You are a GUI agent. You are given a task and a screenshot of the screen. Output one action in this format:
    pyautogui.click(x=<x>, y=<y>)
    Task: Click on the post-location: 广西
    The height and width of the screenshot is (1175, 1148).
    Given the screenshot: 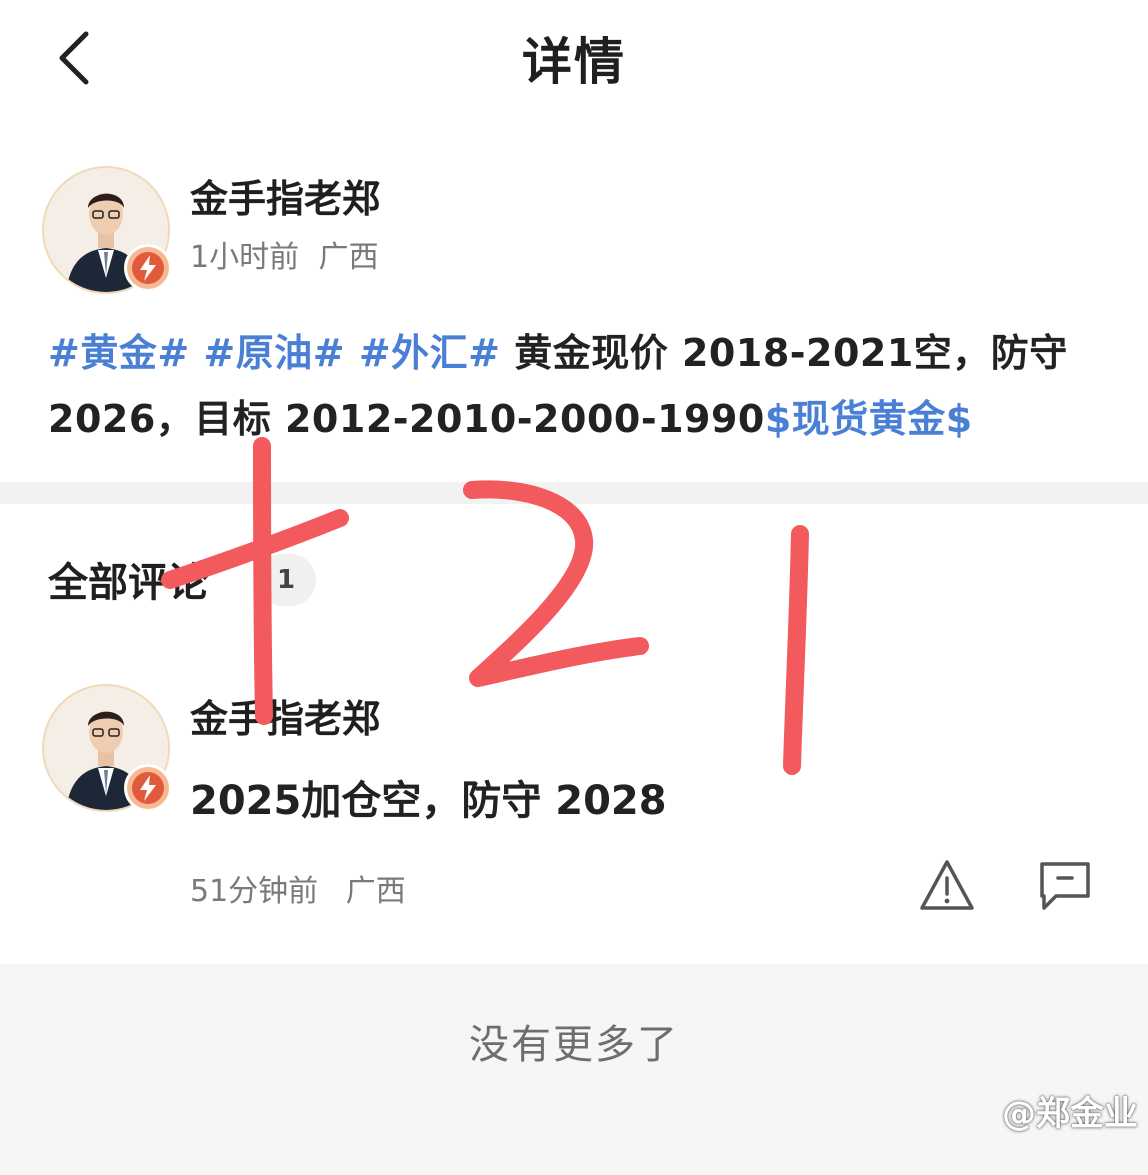 What is the action you would take?
    pyautogui.click(x=348, y=257)
    